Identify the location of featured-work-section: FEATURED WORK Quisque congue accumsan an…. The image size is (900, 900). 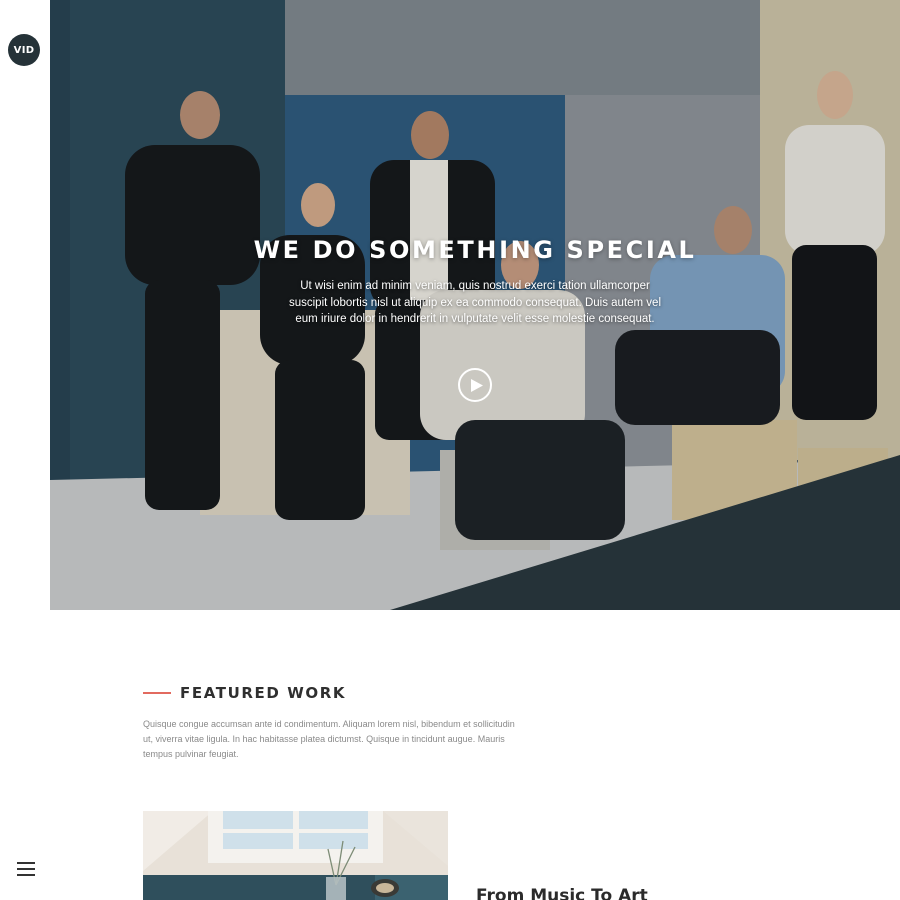
(343, 723).